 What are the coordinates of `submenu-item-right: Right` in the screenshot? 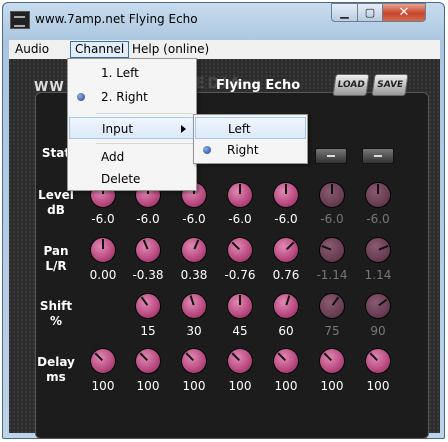 It's located at (250, 150).